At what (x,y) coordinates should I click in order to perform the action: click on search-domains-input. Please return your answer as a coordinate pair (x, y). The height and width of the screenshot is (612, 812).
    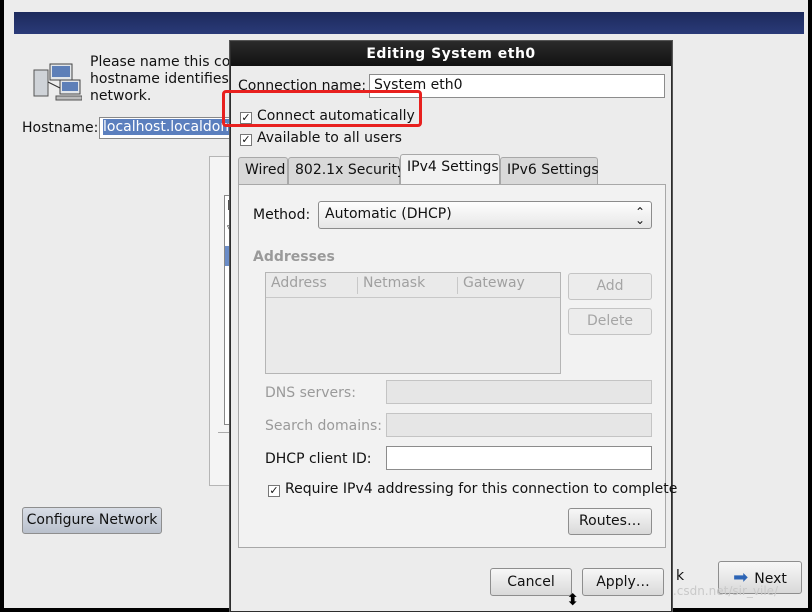
    Looking at the image, I should click on (519, 425).